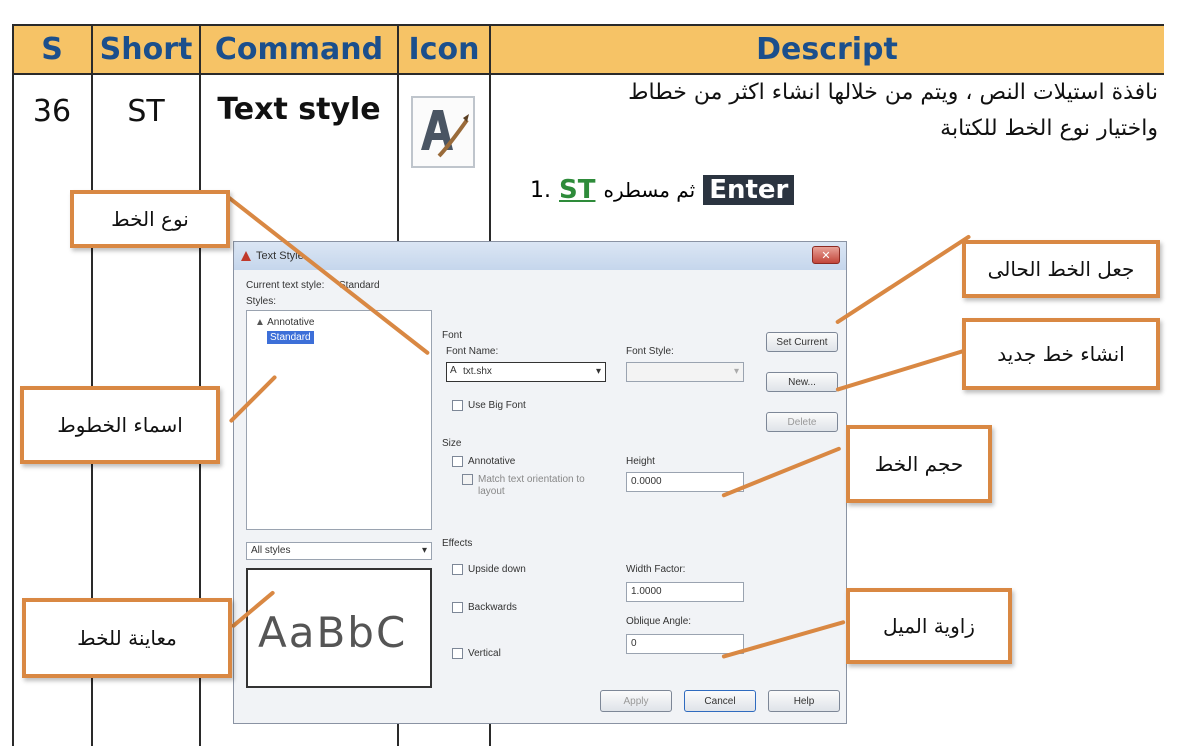 Image resolution: width=1178 pixels, height=746 pixels. What do you see at coordinates (120, 425) in the screenshot?
I see `callout-font-names: اسماء الخطوط` at bounding box center [120, 425].